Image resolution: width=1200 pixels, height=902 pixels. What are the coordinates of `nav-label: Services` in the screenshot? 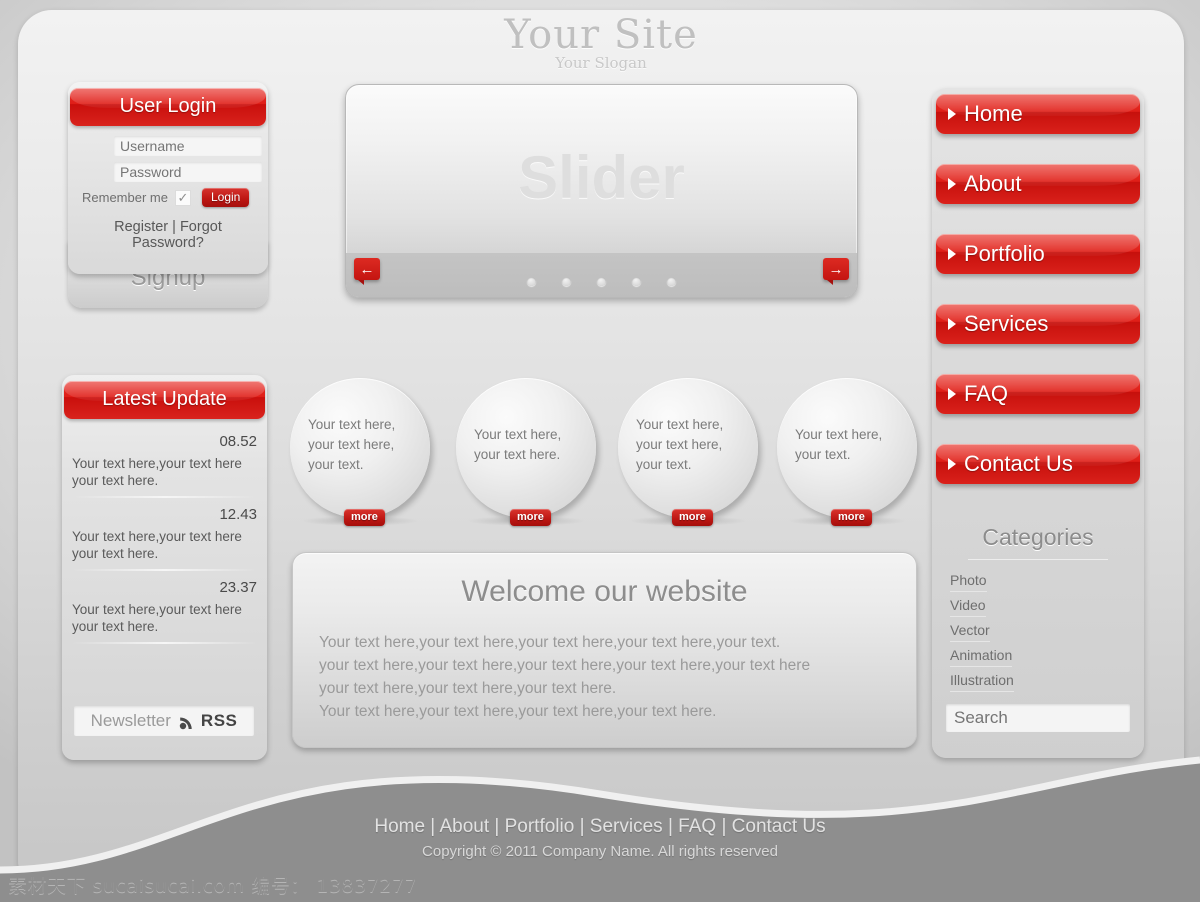 It's located at (1006, 323).